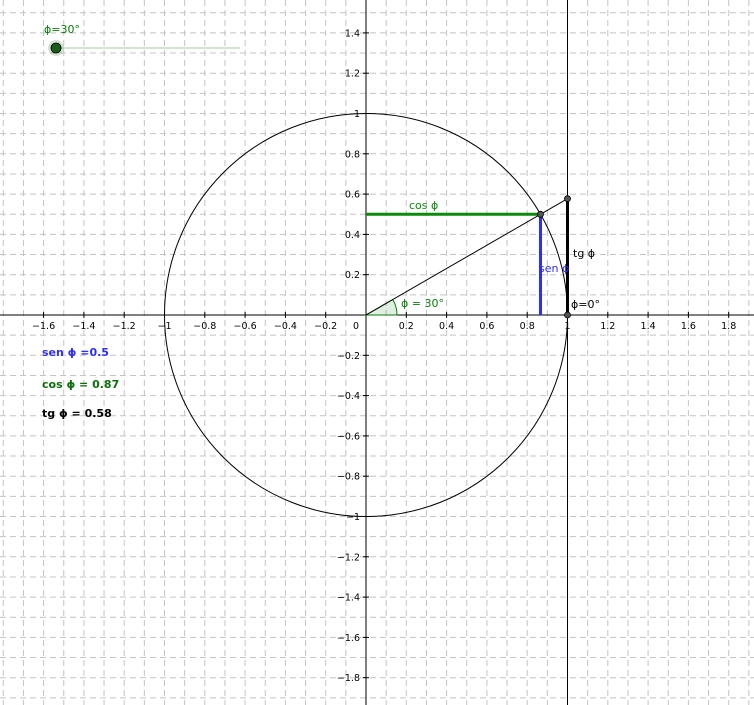 The width and height of the screenshot is (754, 705). Describe the element at coordinates (348, 598) in the screenshot. I see `y-tick-label: −1.4` at that location.